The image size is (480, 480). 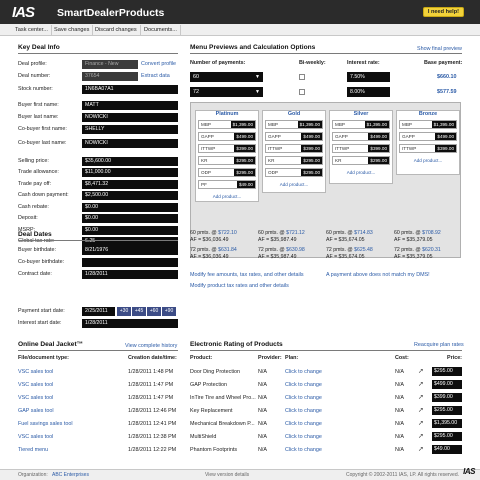 What do you see at coordinates (311, 160) in the screenshot?
I see `product-price: $295.00` at bounding box center [311, 160].